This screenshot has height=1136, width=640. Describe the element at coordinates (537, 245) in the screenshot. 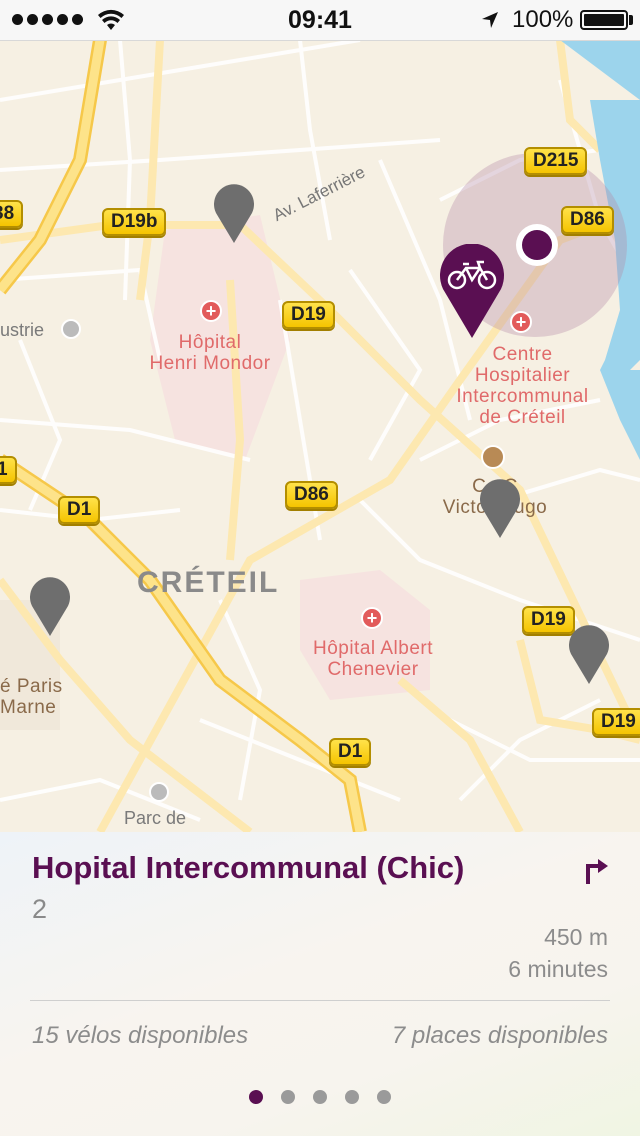

I see `user-location-icon` at that location.